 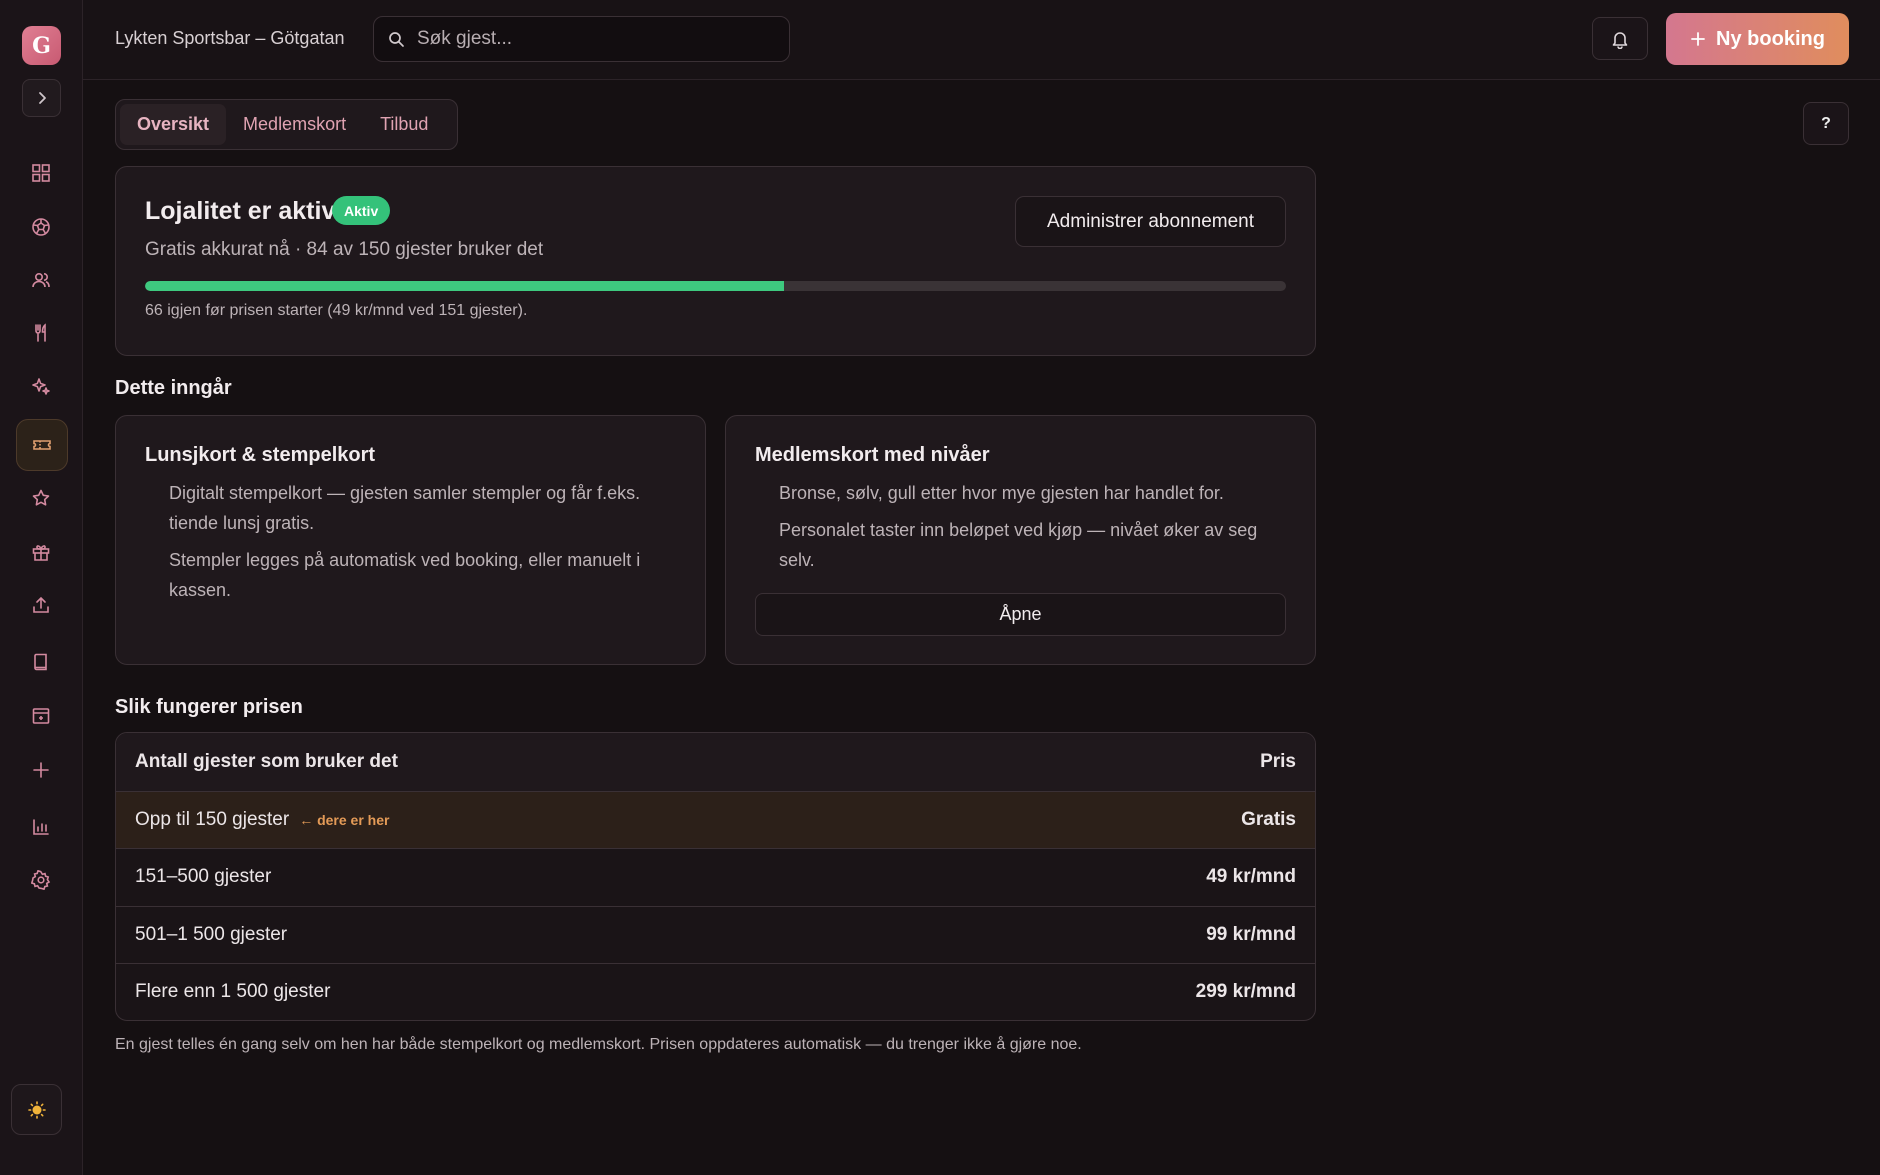 I want to click on nav-menu, so click(x=41, y=333).